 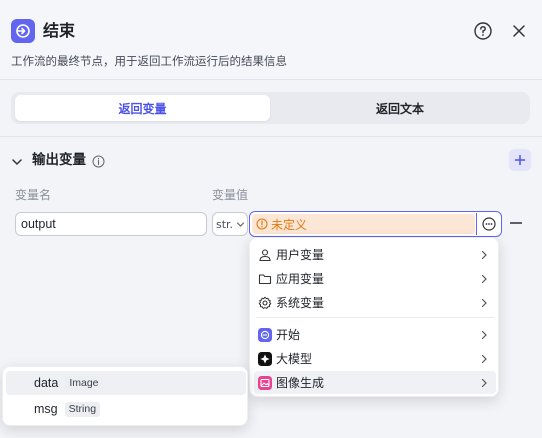 What do you see at coordinates (300, 279) in the screenshot?
I see `menu-item-label: 应用变量` at bounding box center [300, 279].